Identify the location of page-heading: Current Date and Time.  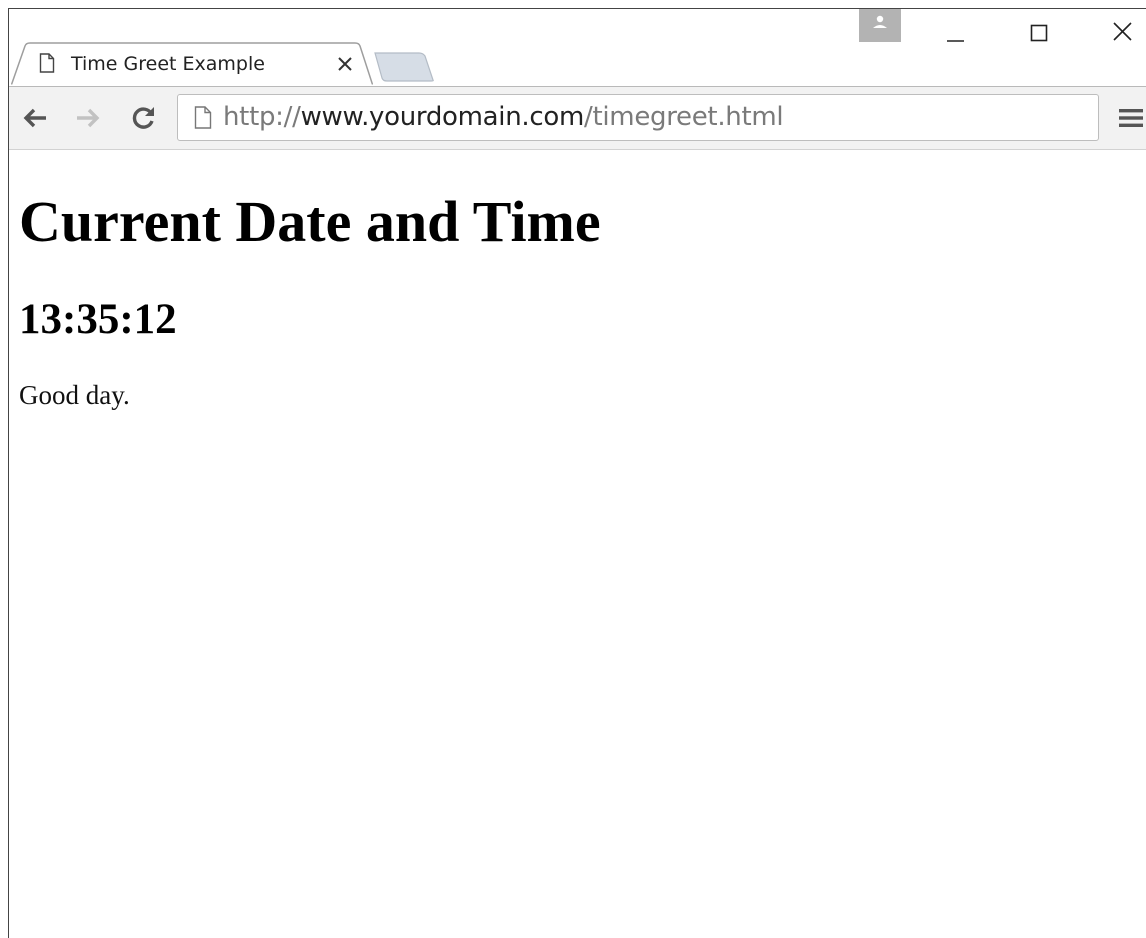
(310, 221).